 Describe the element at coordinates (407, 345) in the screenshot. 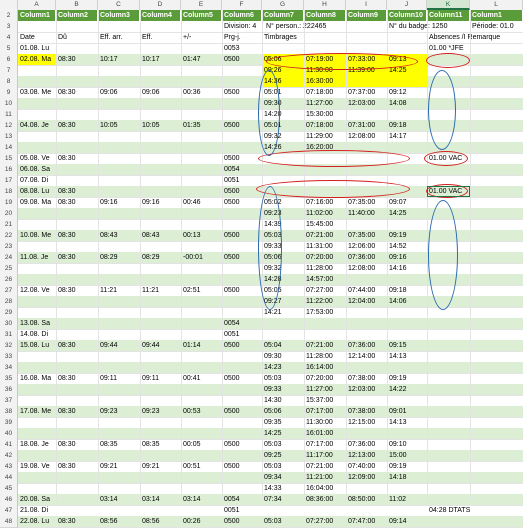

I see `cell-j: 09:15` at that location.